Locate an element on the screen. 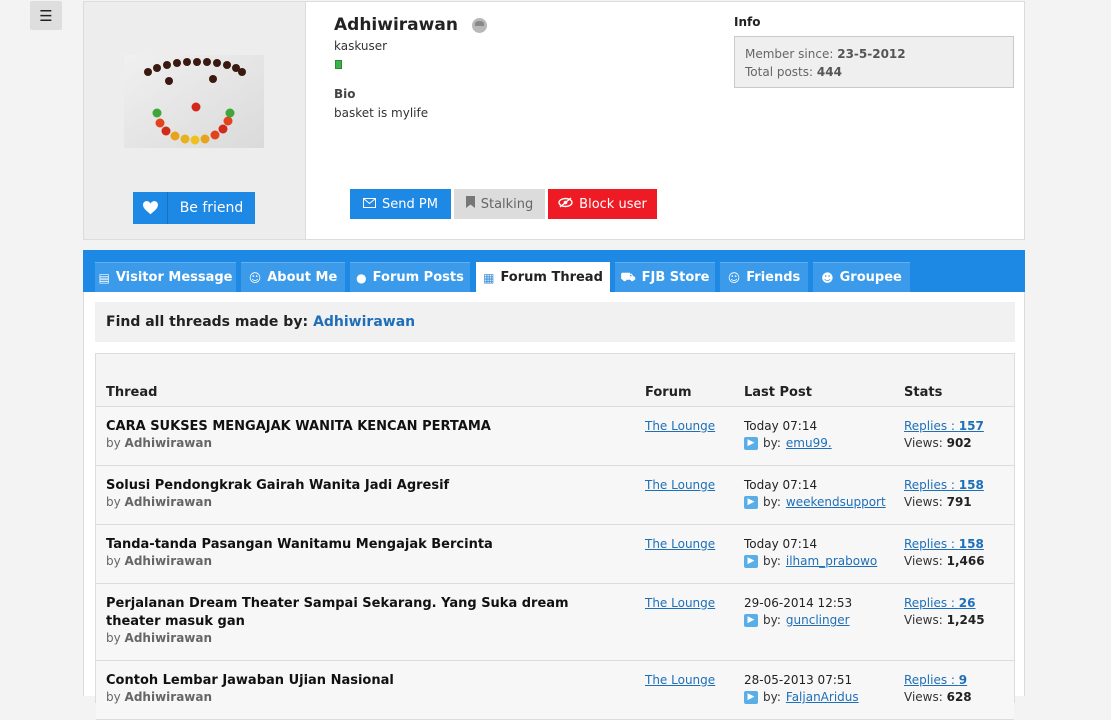  total-posts: Total posts: 444 is located at coordinates (793, 72).